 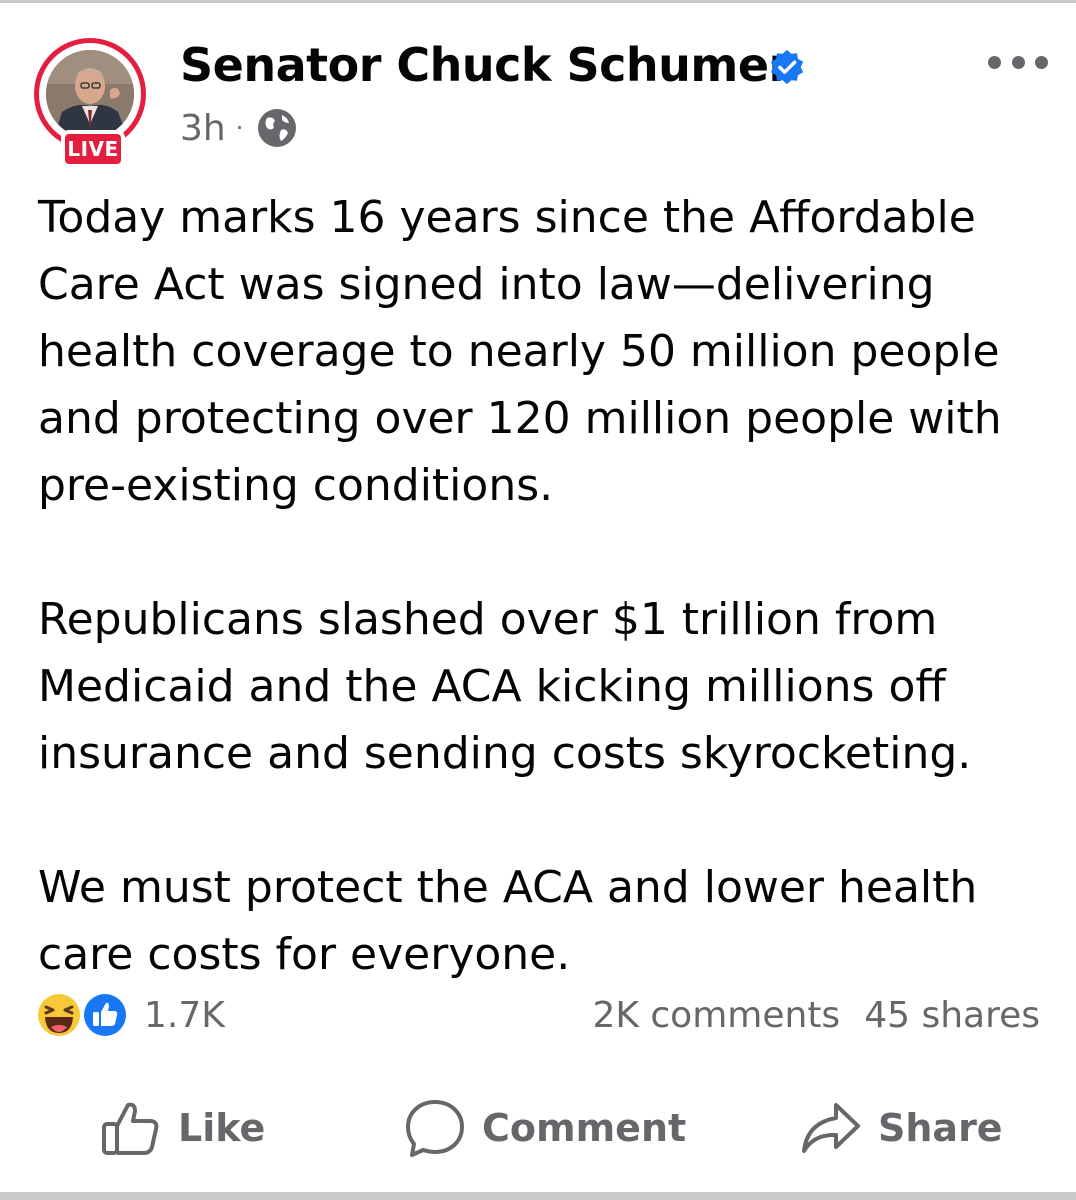 I want to click on like-button: Like, so click(x=182, y=1128).